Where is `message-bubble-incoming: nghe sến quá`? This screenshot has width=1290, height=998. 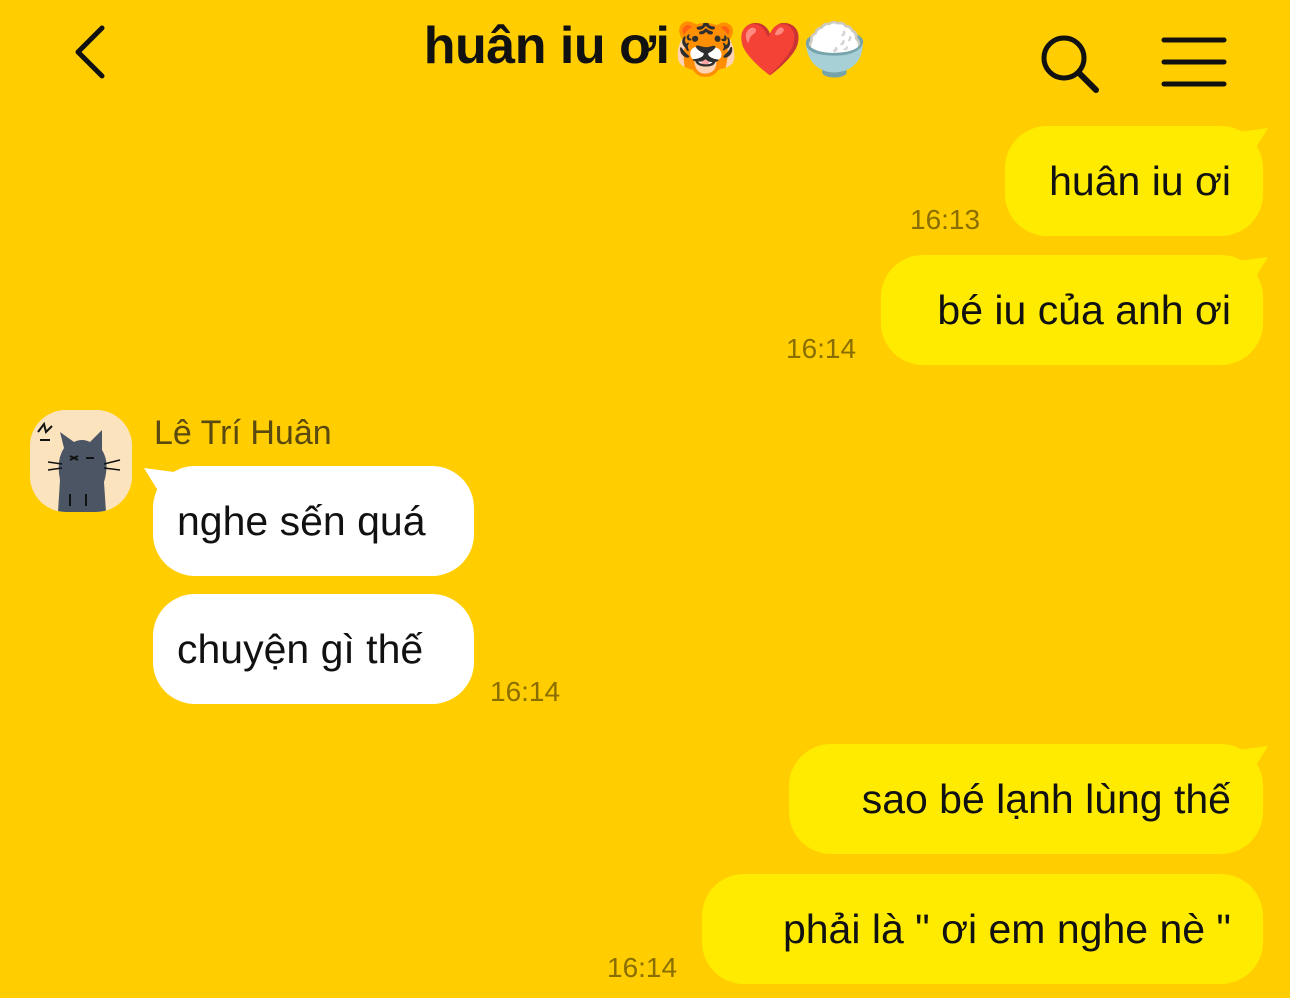 message-bubble-incoming: nghe sến quá is located at coordinates (313, 521).